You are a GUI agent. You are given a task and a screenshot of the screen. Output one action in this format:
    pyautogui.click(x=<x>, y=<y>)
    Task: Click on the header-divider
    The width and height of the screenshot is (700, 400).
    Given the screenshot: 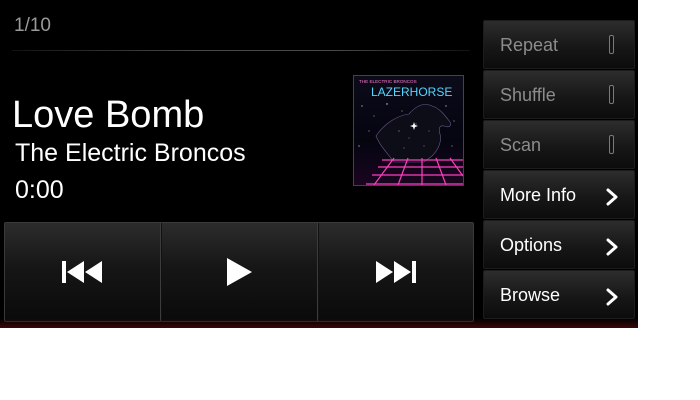 What is the action you would take?
    pyautogui.click(x=241, y=50)
    